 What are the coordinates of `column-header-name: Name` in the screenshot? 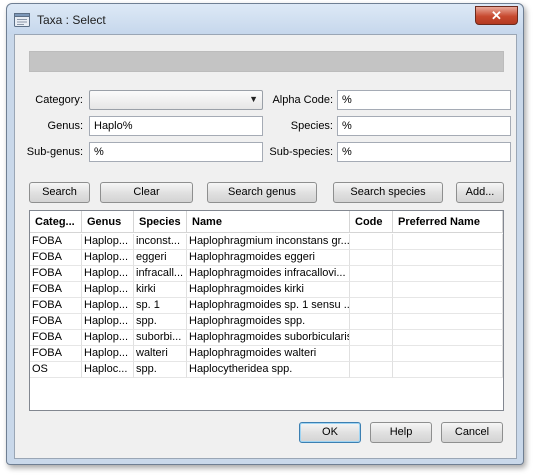 It's located at (268, 222).